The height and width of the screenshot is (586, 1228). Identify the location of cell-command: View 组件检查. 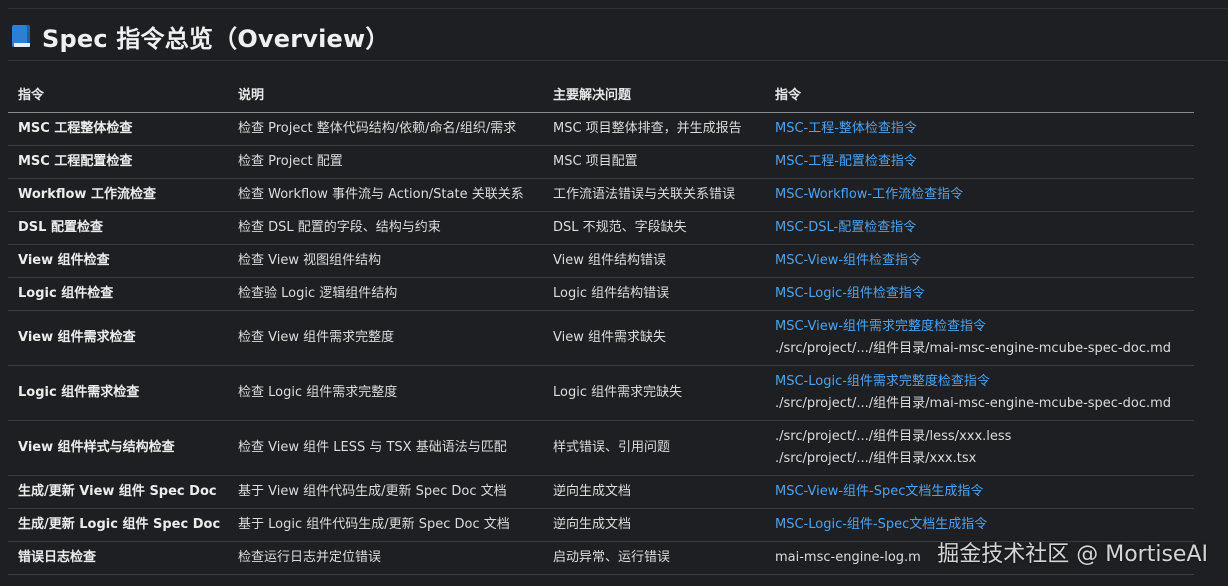
(118, 261).